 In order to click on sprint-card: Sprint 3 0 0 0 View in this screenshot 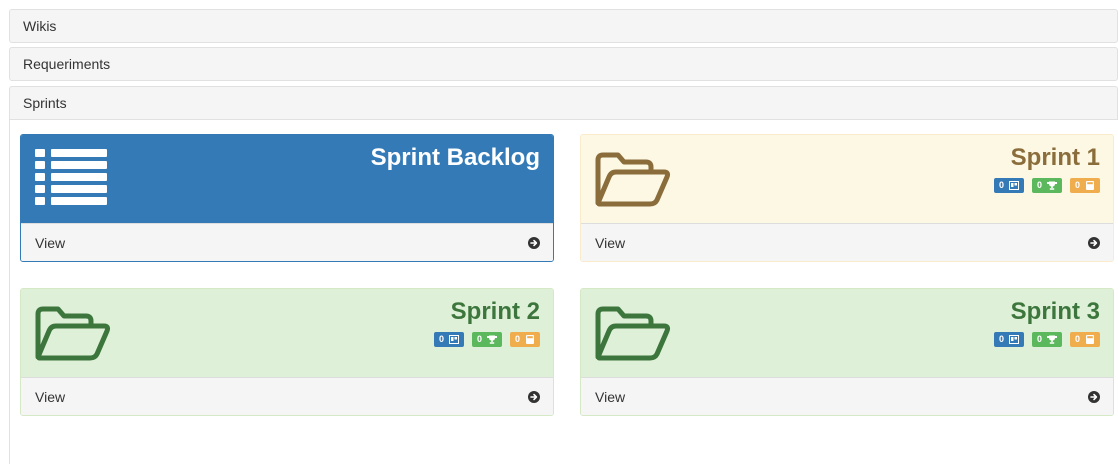, I will do `click(847, 352)`.